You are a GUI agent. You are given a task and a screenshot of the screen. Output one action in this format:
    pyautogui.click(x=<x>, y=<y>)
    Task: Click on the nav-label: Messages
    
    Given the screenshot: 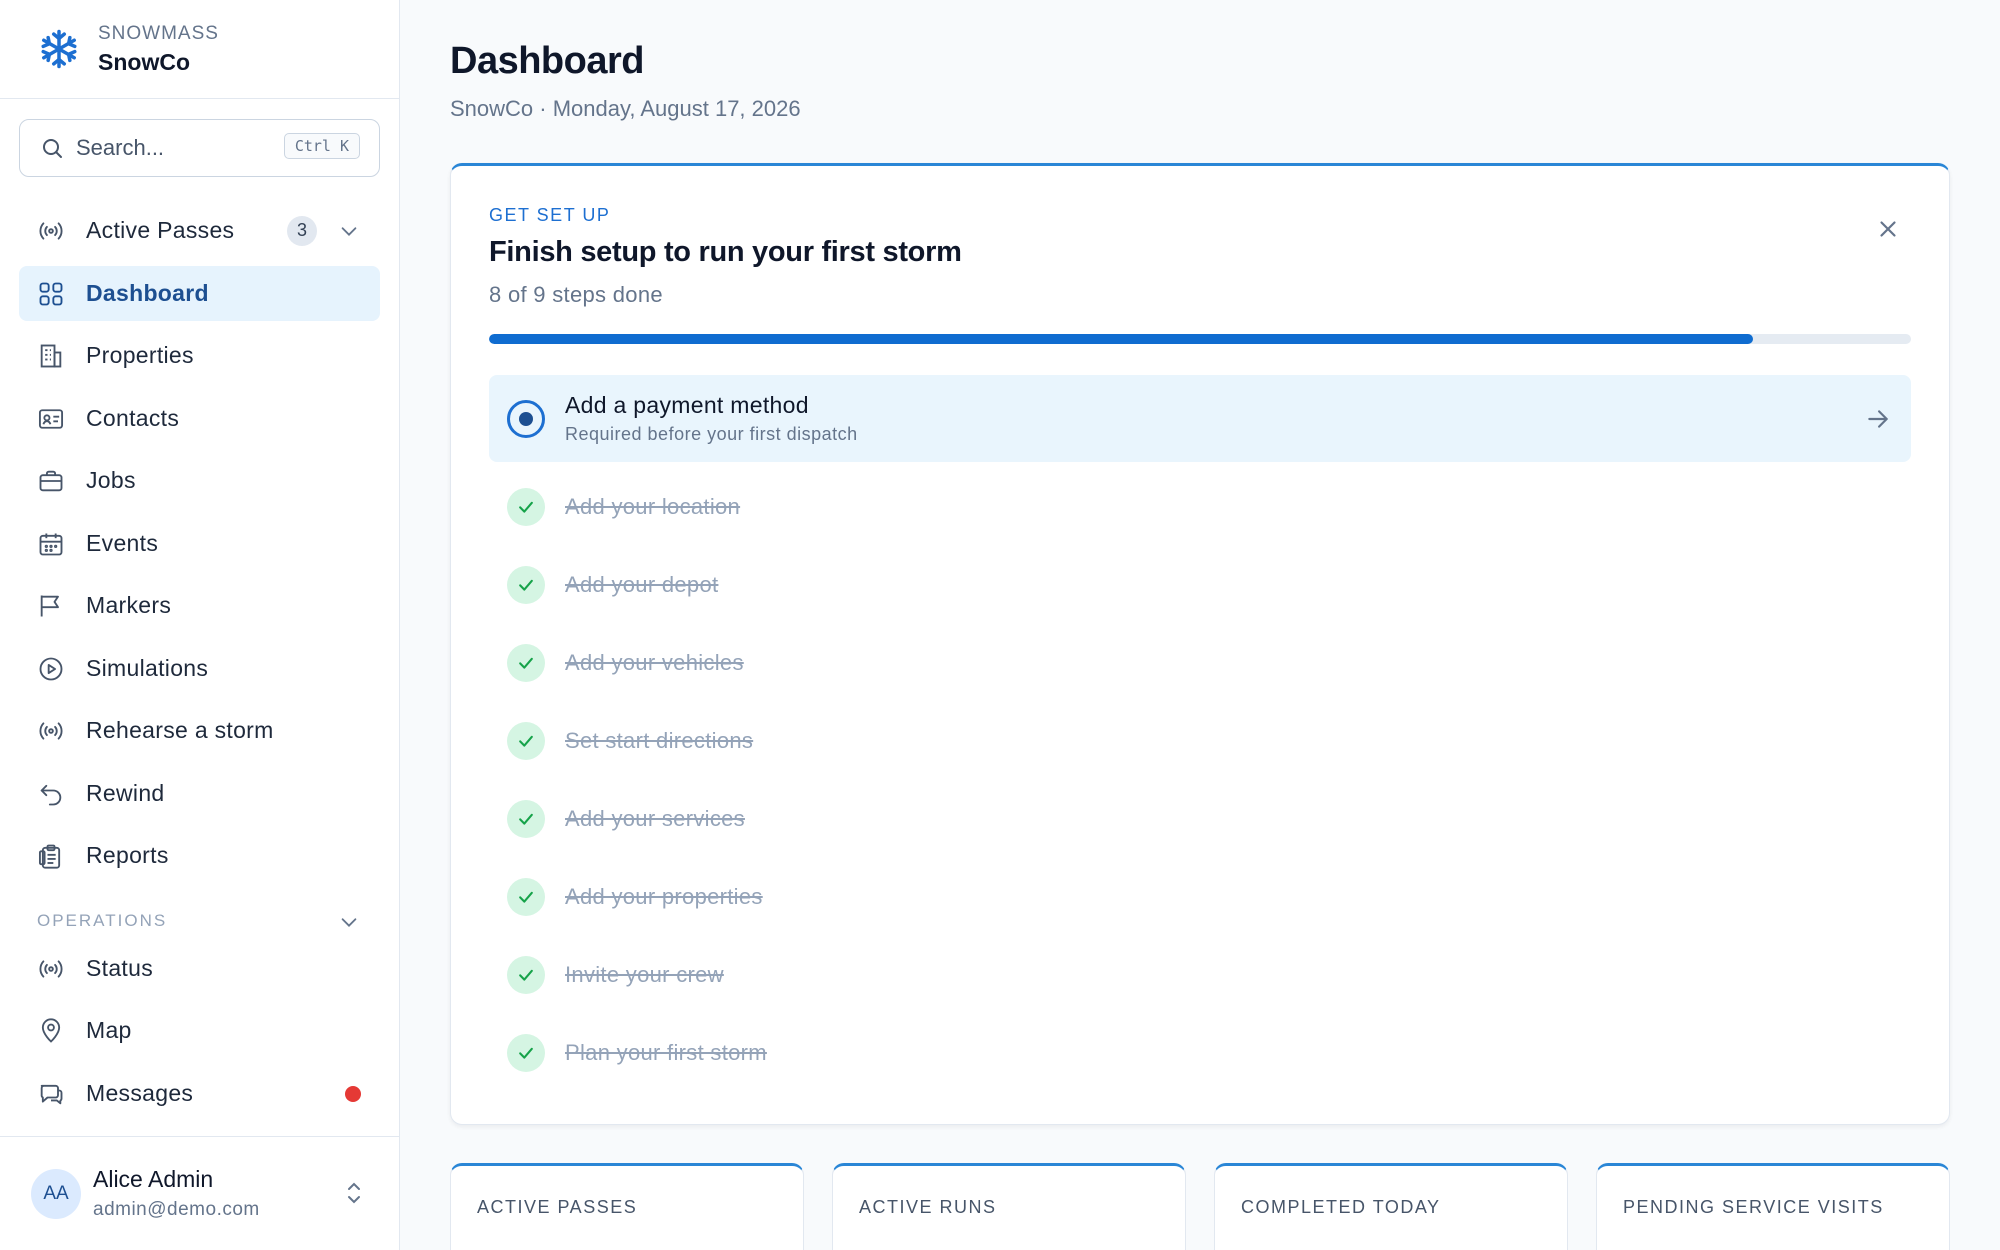 What is the action you would take?
    pyautogui.click(x=140, y=1093)
    